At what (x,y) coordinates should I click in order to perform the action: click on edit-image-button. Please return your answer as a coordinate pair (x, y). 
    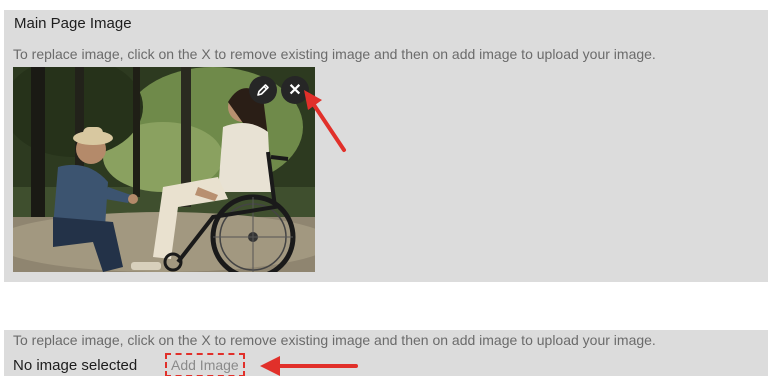
    Looking at the image, I should click on (263, 90).